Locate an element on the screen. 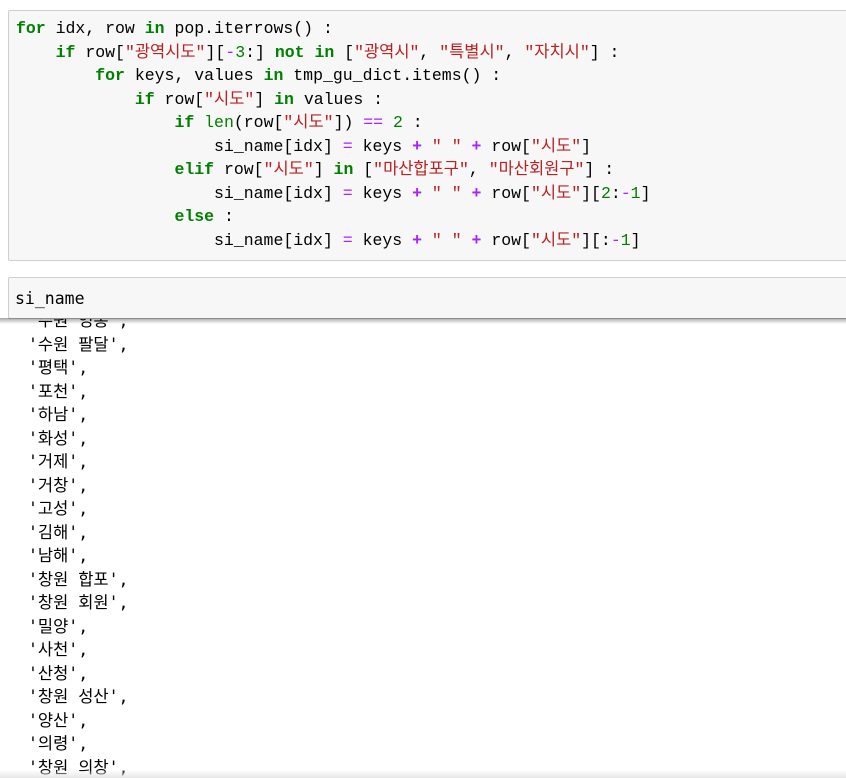 The width and height of the screenshot is (846, 778). scroll-shadow is located at coordinates (423, 321).